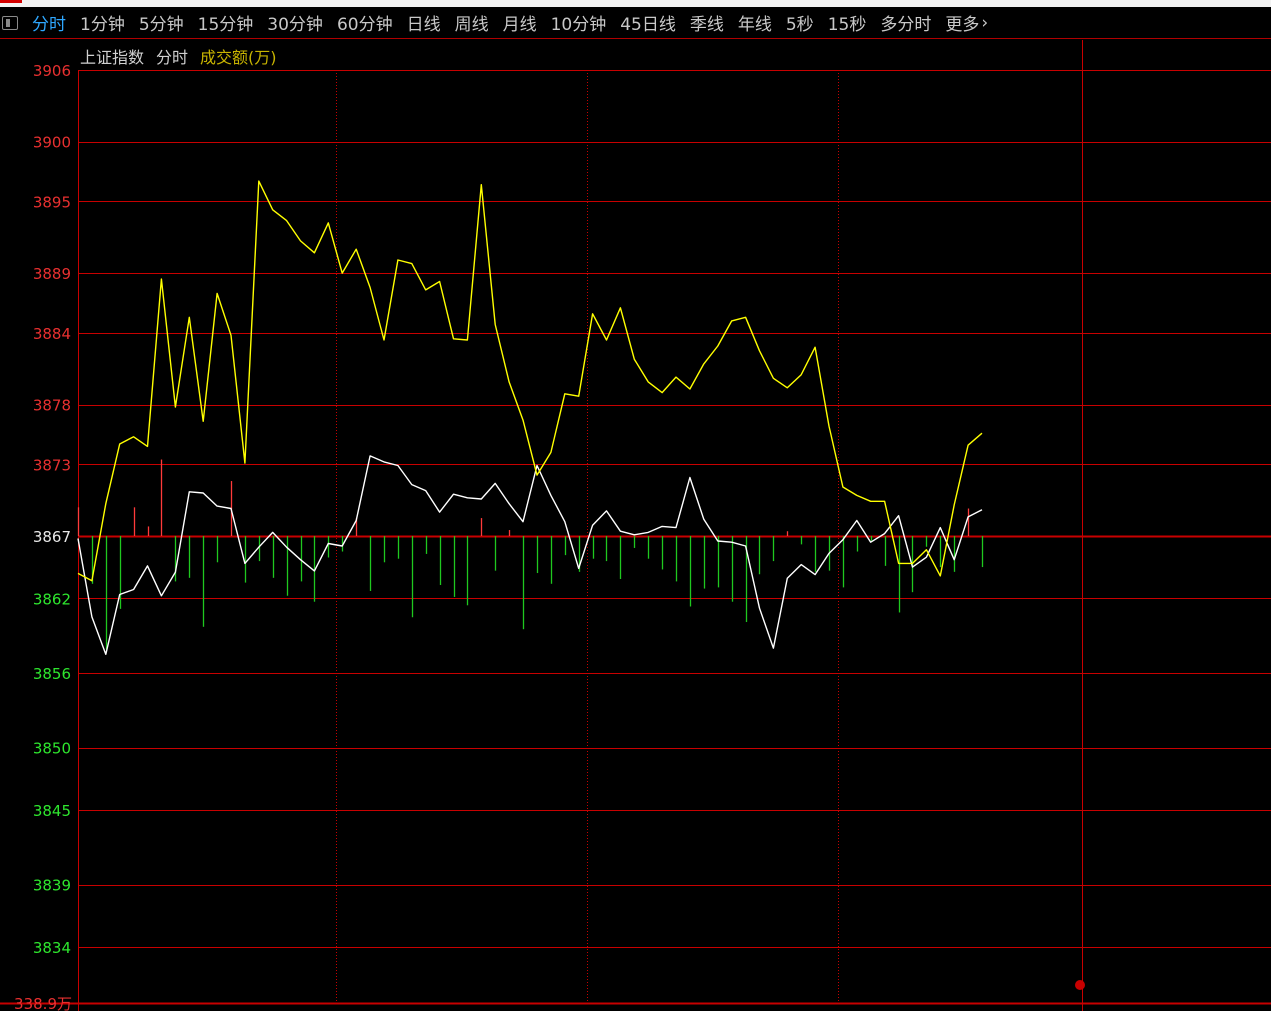  I want to click on y-axis-label: 3895, so click(52, 202).